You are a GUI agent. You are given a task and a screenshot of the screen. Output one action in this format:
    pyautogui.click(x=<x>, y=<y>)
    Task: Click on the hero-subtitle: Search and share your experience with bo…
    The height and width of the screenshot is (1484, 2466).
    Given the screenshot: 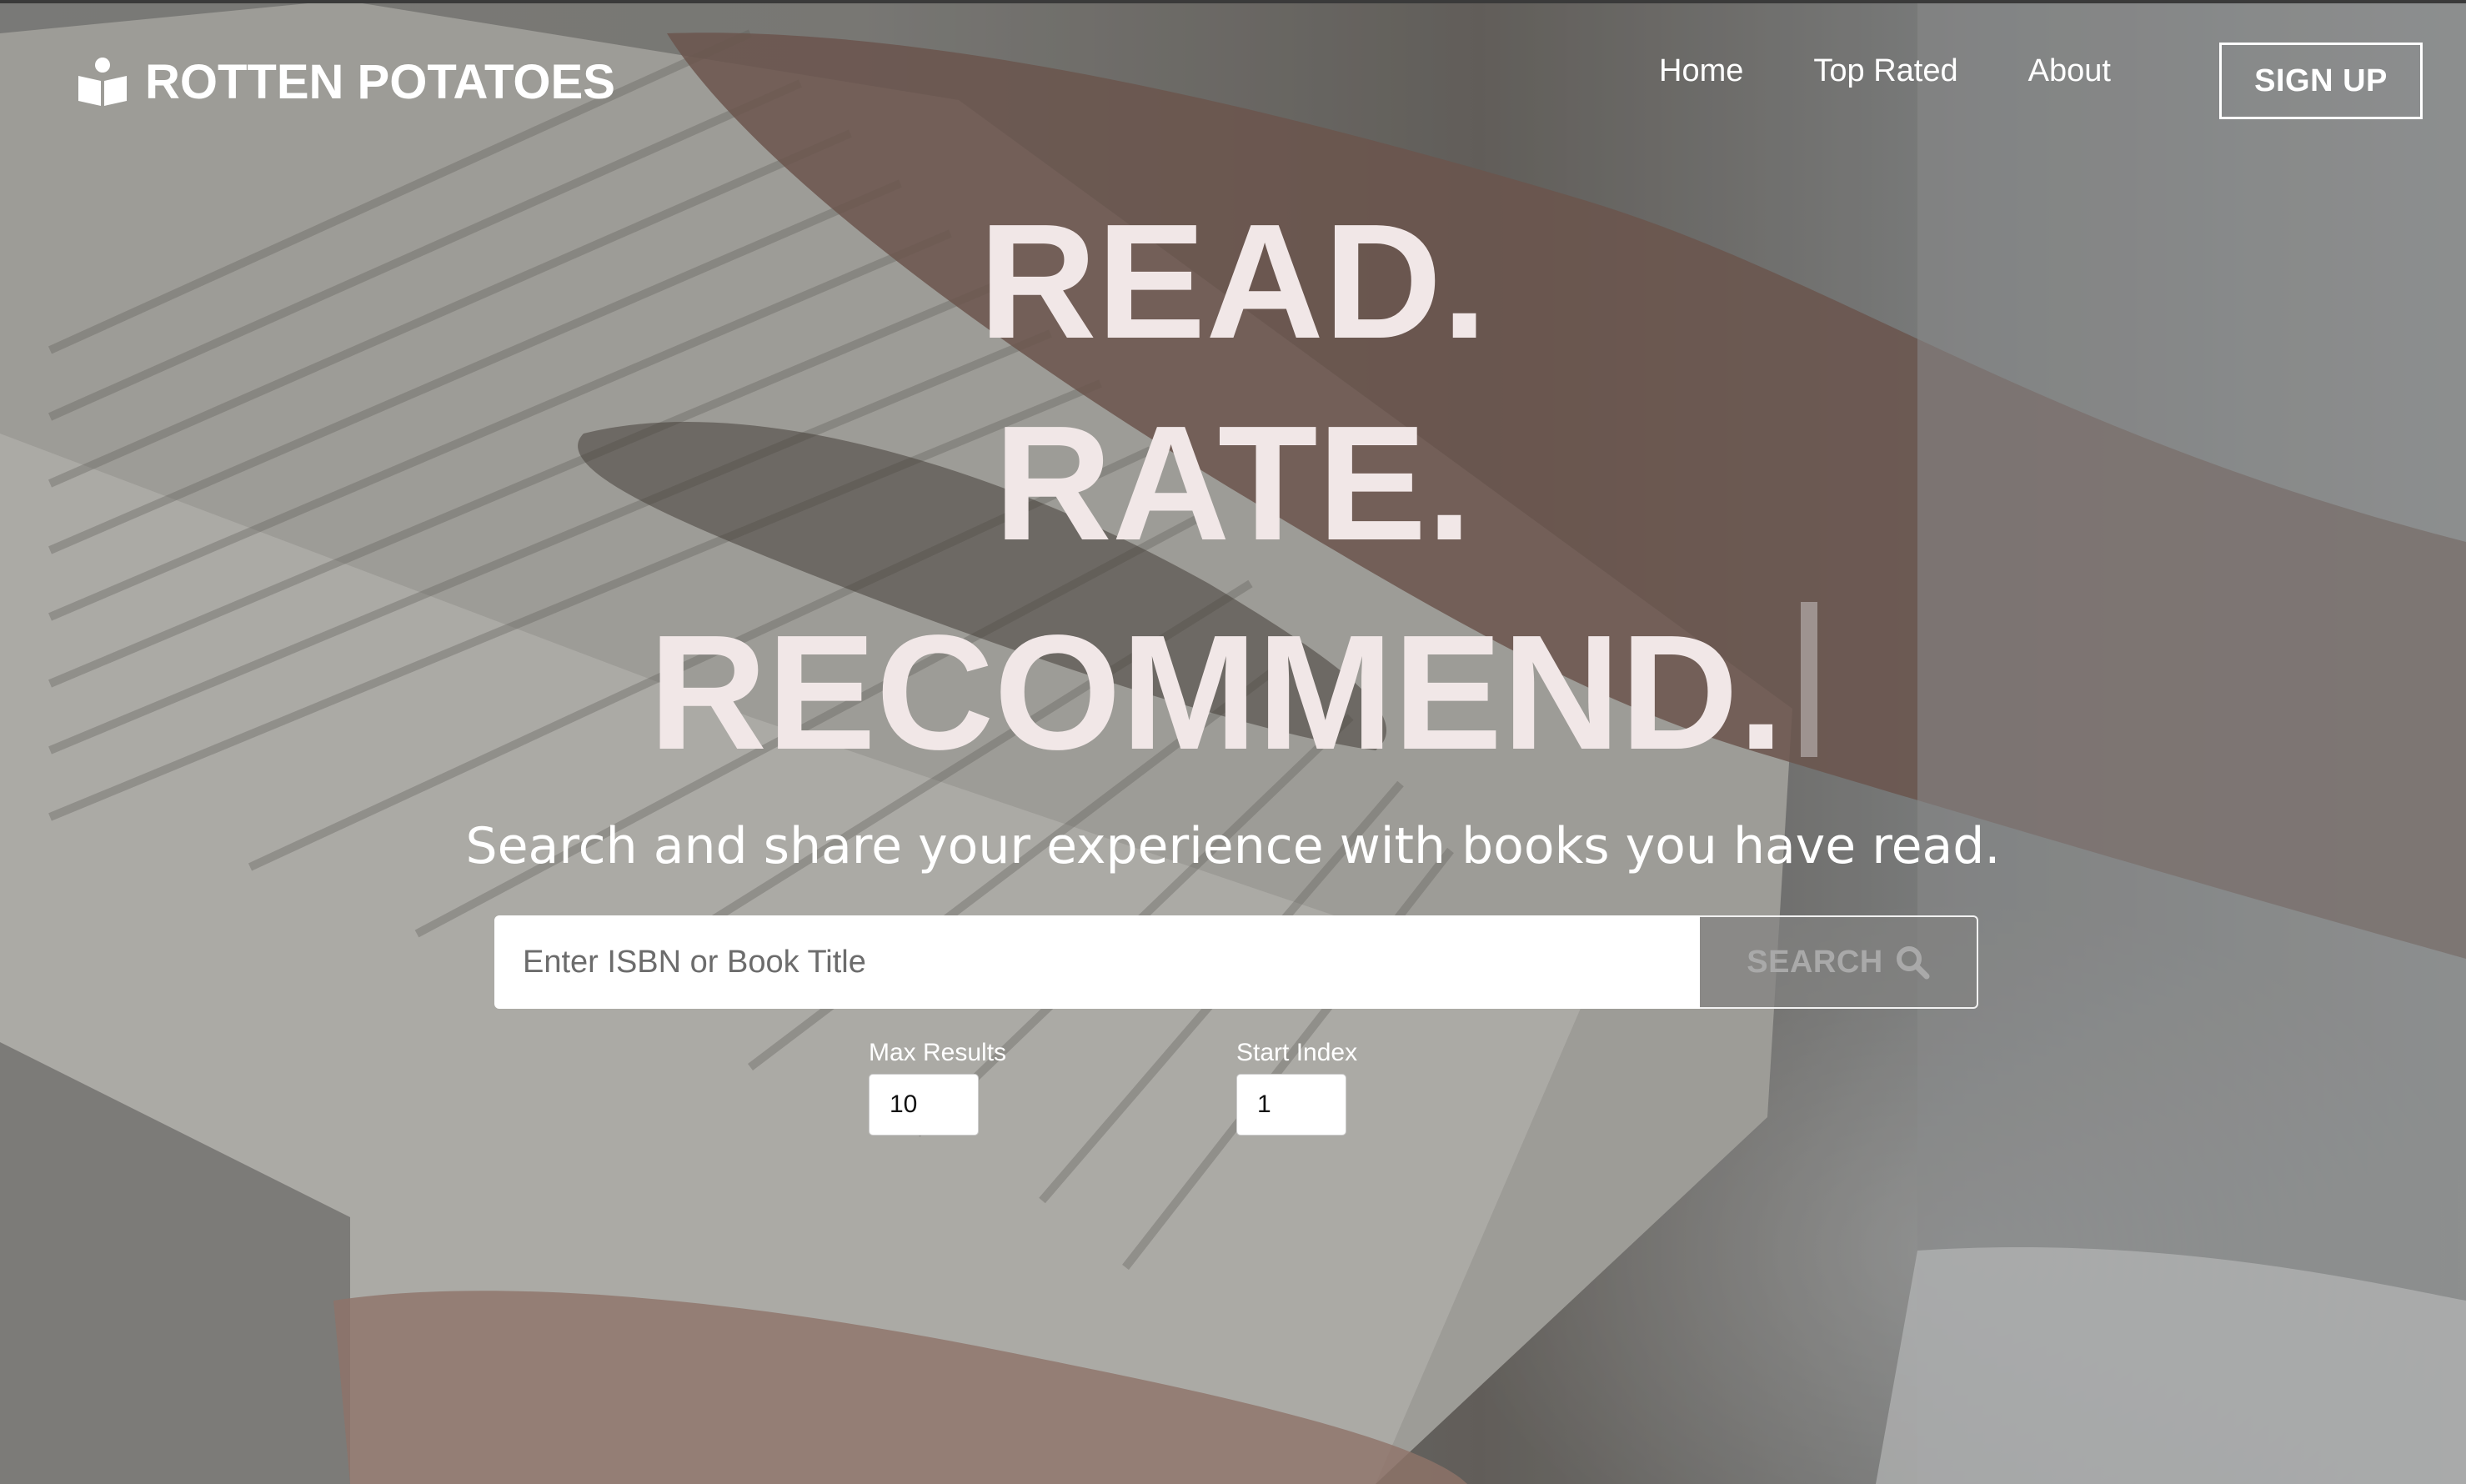 What is the action you would take?
    pyautogui.click(x=1233, y=846)
    